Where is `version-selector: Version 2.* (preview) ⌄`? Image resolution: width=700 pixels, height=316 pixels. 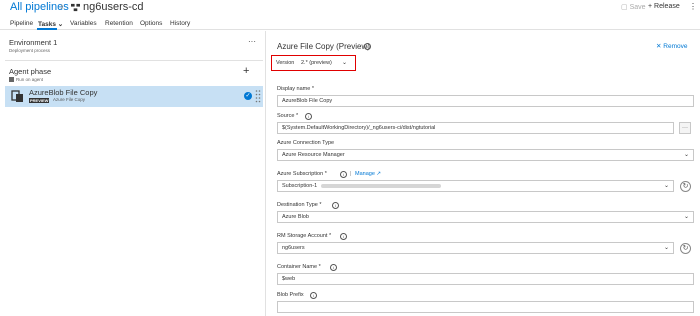 version-selector: Version 2.* (preview) ⌄ is located at coordinates (313, 63).